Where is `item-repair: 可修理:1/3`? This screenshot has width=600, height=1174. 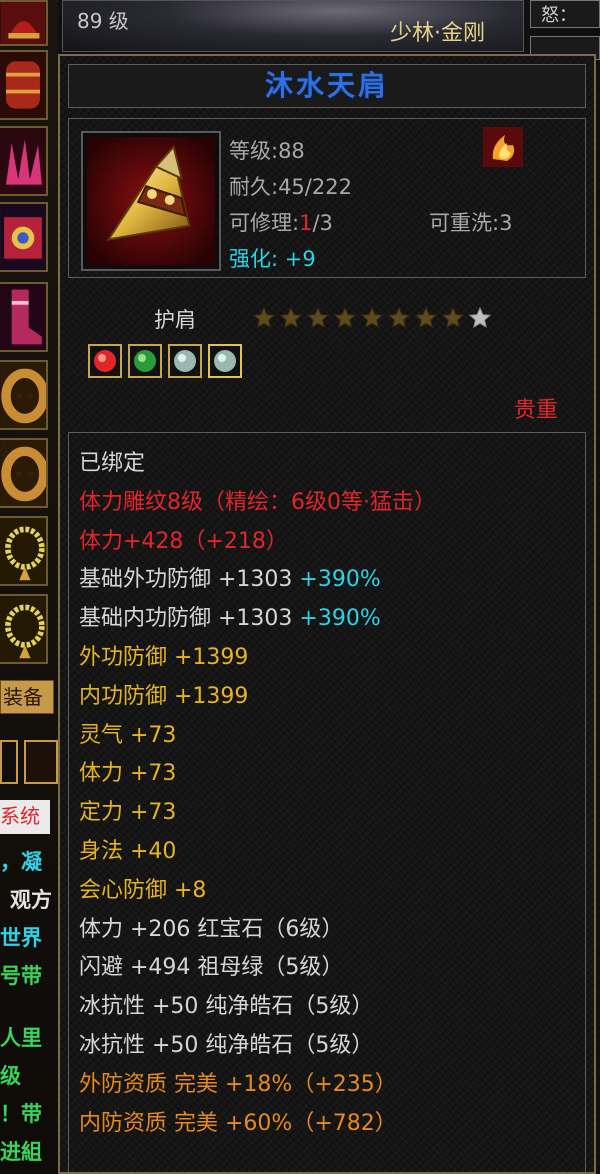
item-repair: 可修理:1/3 is located at coordinates (281, 222).